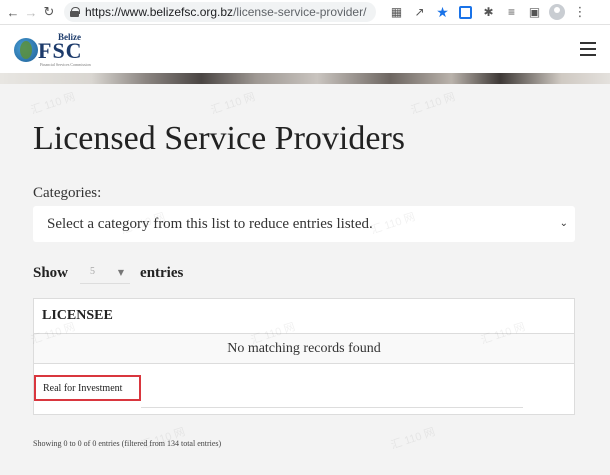  Describe the element at coordinates (304, 386) in the screenshot. I see `column-filter-row: Real for Investment` at that location.